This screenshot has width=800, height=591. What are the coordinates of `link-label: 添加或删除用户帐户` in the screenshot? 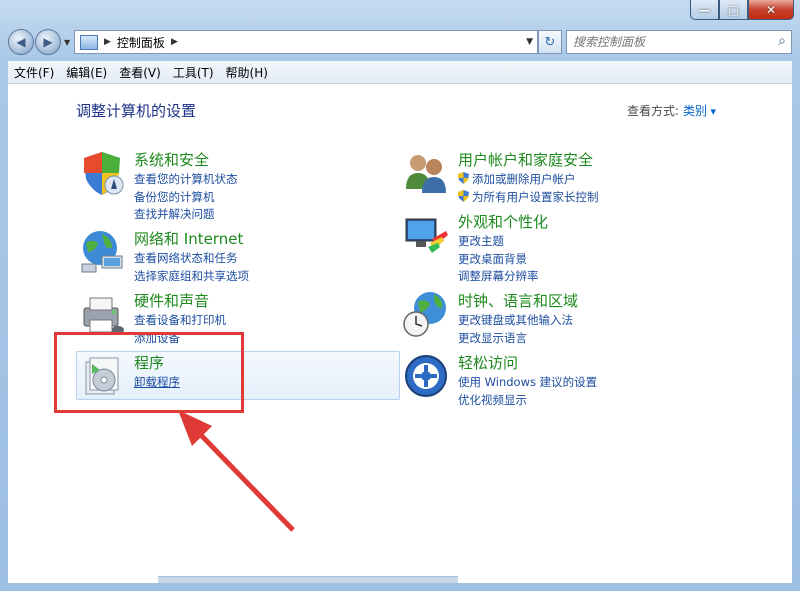 It's located at (524, 179).